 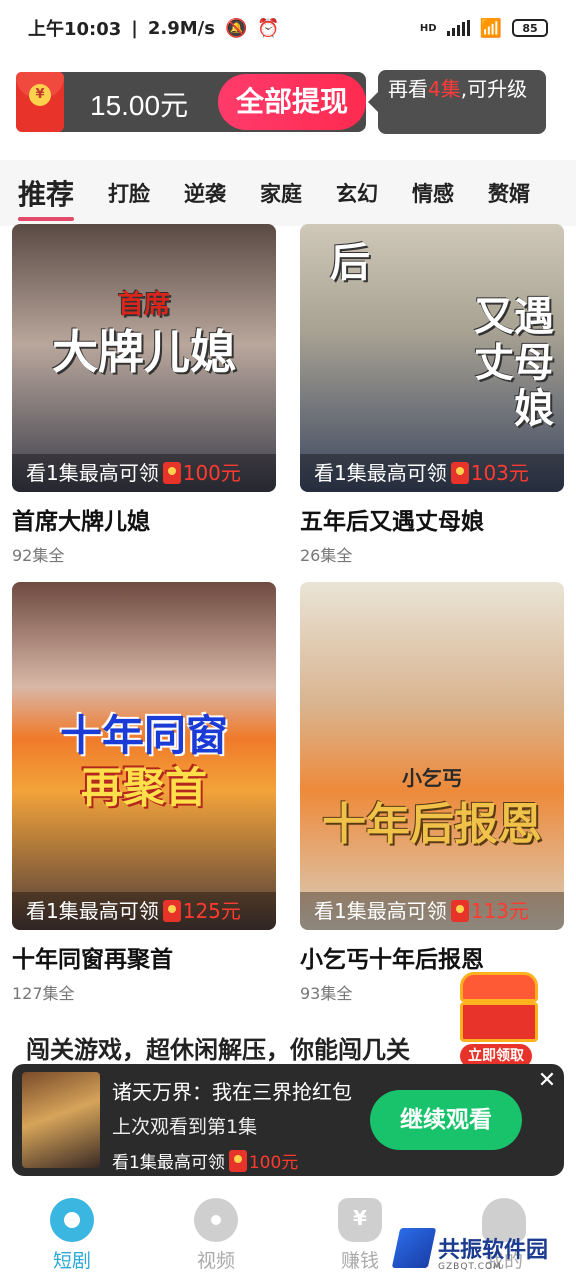 I want to click on status-bar: 上午10:03 | 2.9M/s 🔕 ⏰ HD 📶 85, so click(x=288, y=28).